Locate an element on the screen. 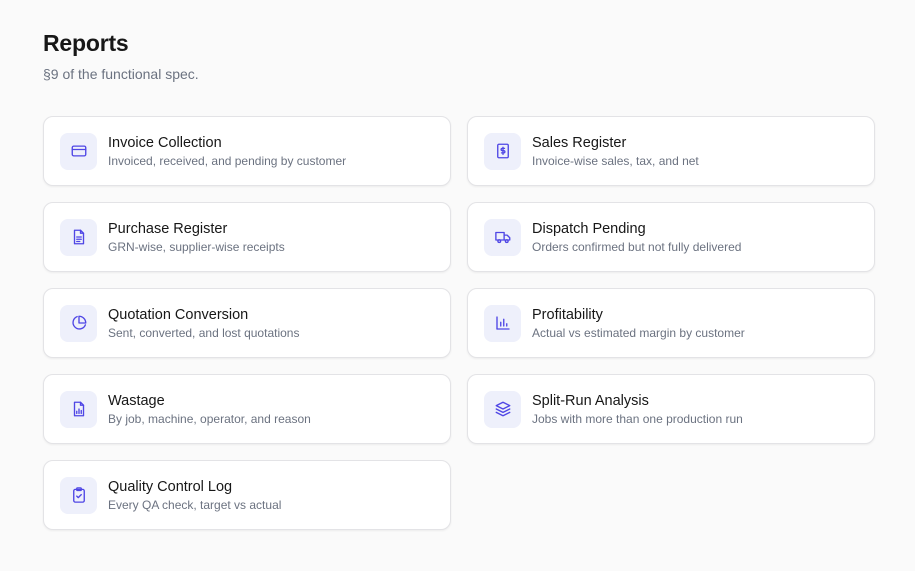 This screenshot has height=571, width=915. report-description: GRN-wise, supplier-wise receipts is located at coordinates (196, 246).